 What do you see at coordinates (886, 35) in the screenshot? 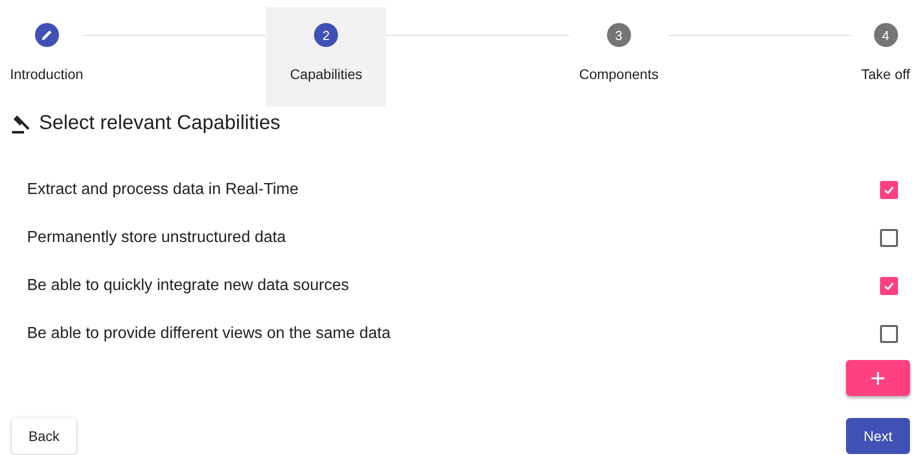
I see `step-number: 4` at bounding box center [886, 35].